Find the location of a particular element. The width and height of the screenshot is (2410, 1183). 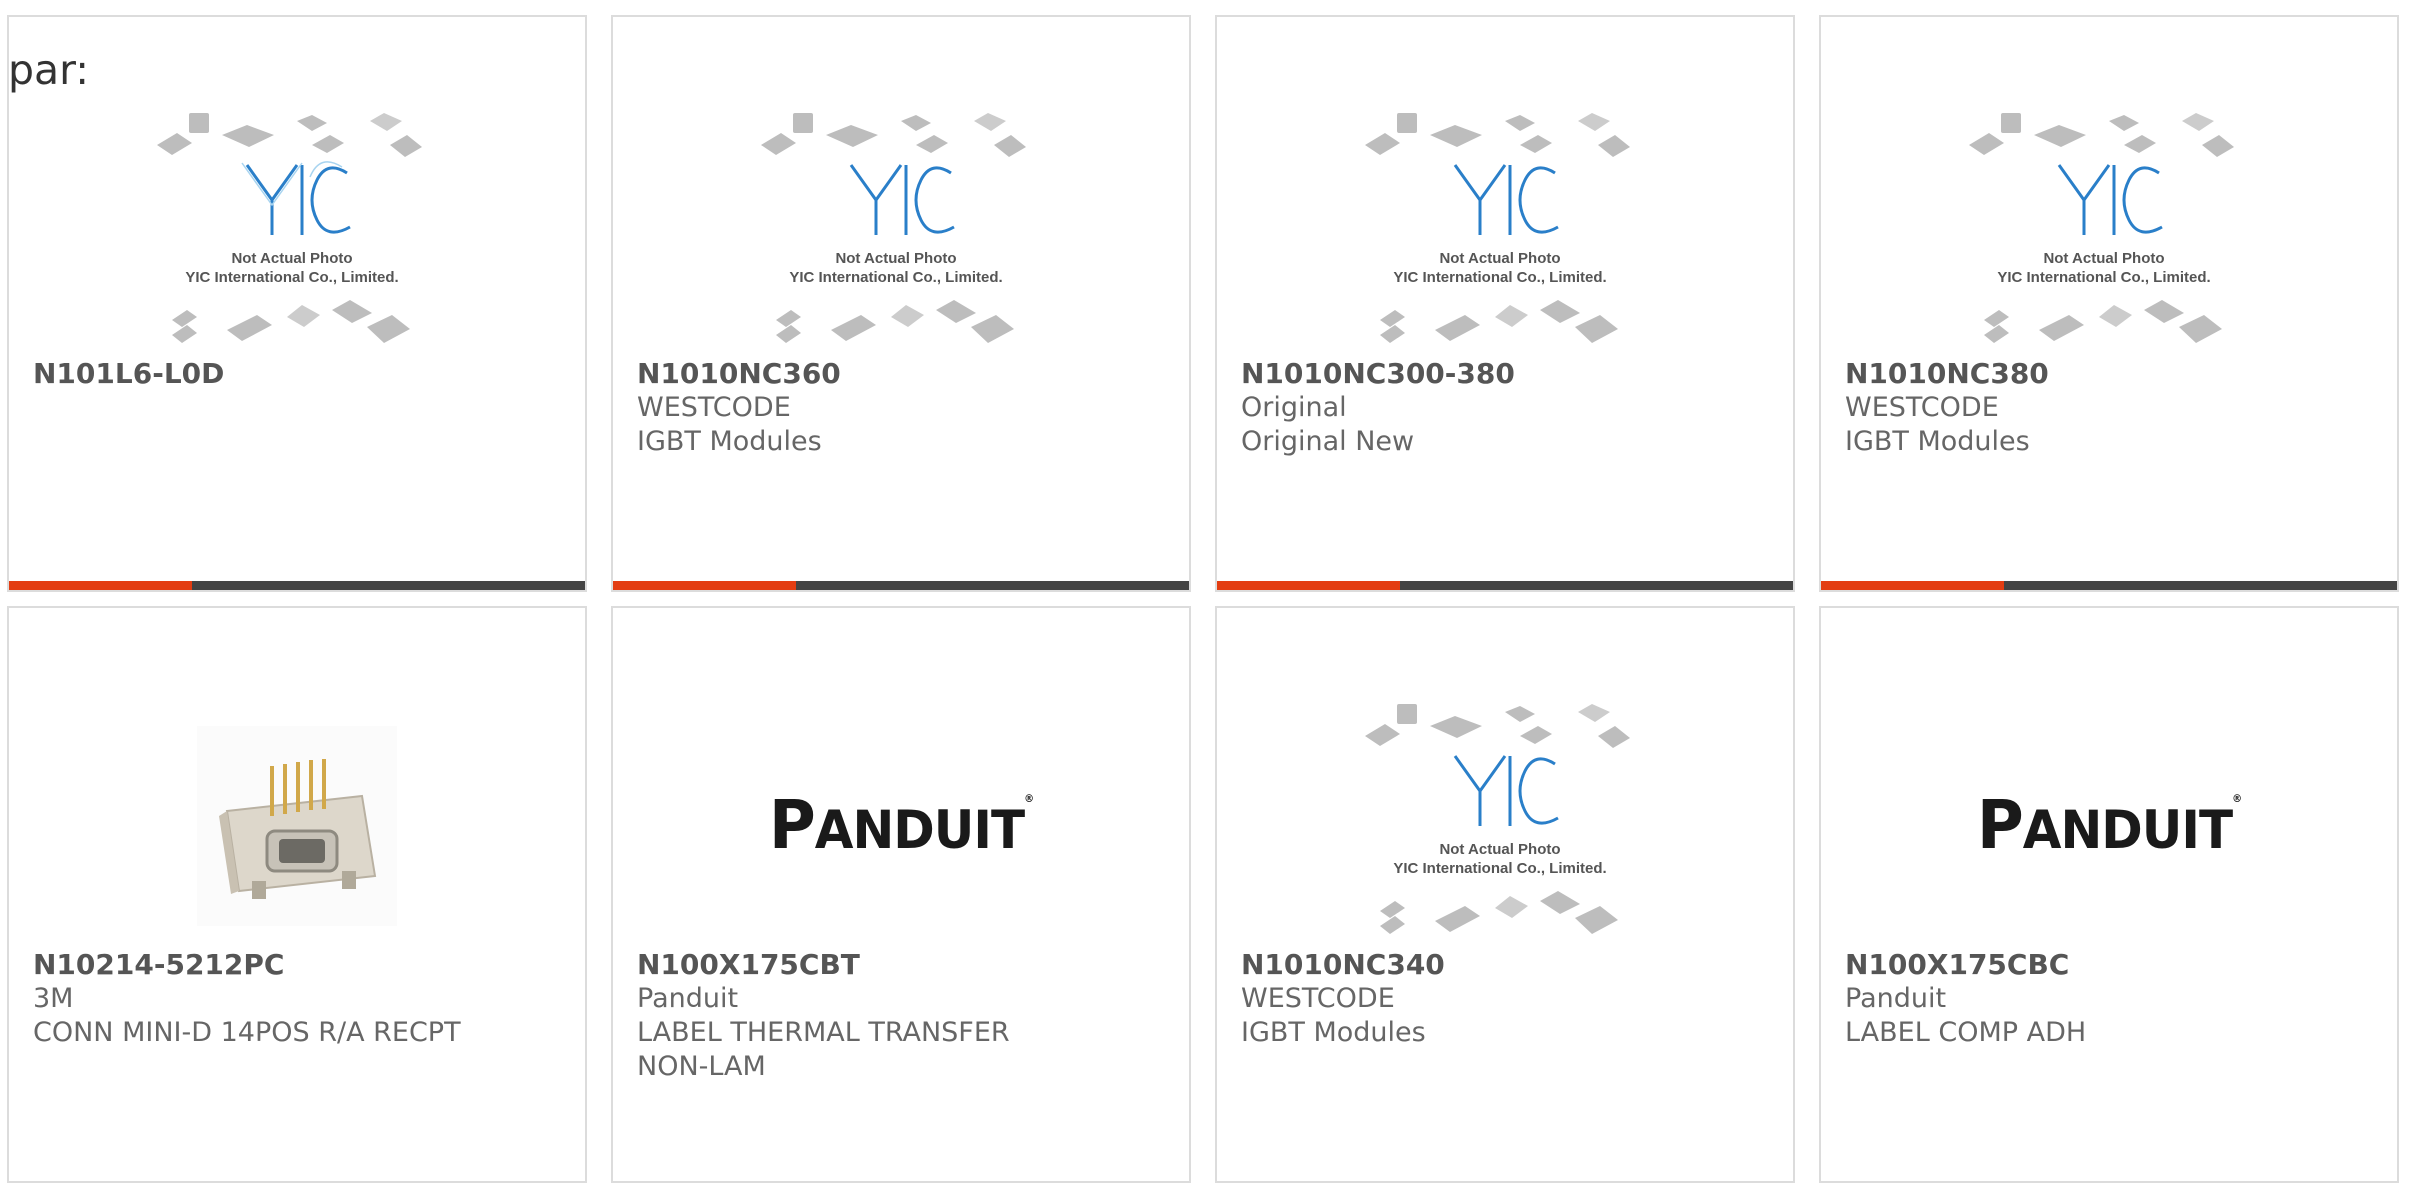

description-continued: NON-LAM is located at coordinates (701, 1066).